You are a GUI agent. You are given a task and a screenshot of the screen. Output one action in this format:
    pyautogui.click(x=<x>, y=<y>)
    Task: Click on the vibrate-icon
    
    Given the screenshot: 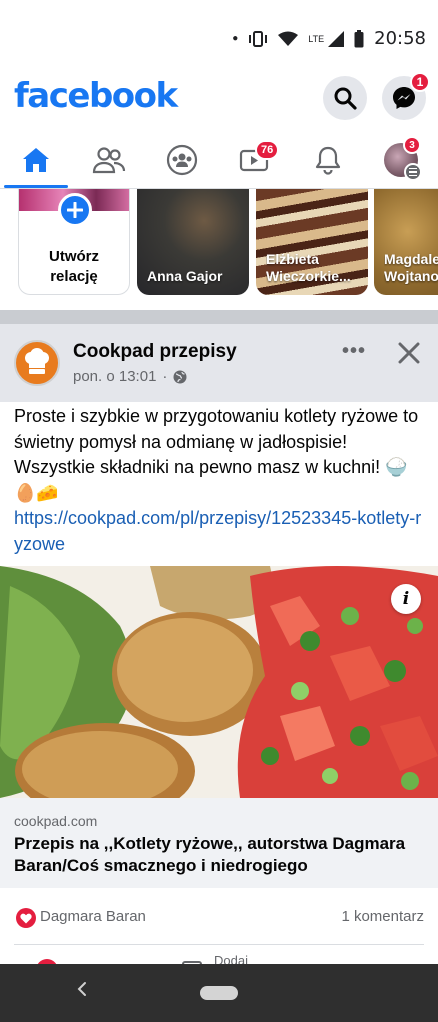 What is the action you would take?
    pyautogui.click(x=258, y=38)
    